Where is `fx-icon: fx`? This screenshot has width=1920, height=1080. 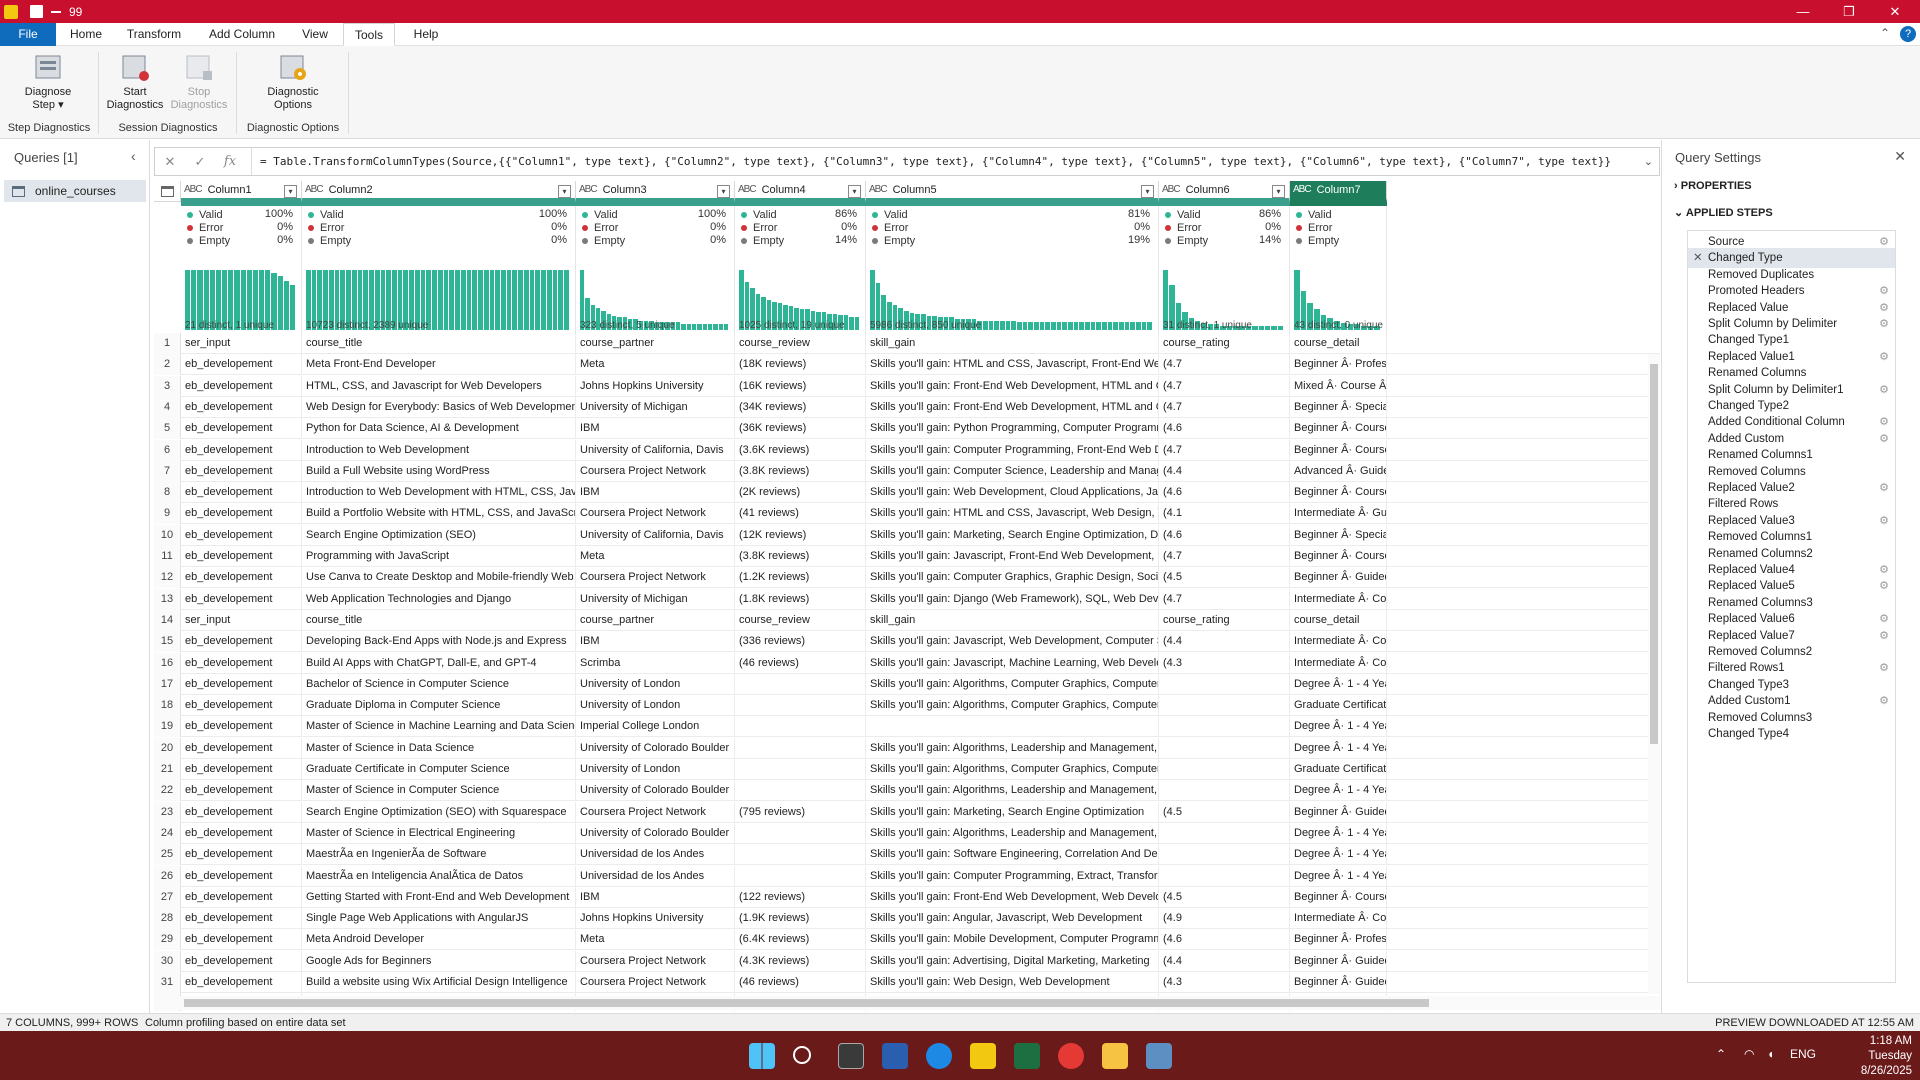 fx-icon: fx is located at coordinates (230, 161).